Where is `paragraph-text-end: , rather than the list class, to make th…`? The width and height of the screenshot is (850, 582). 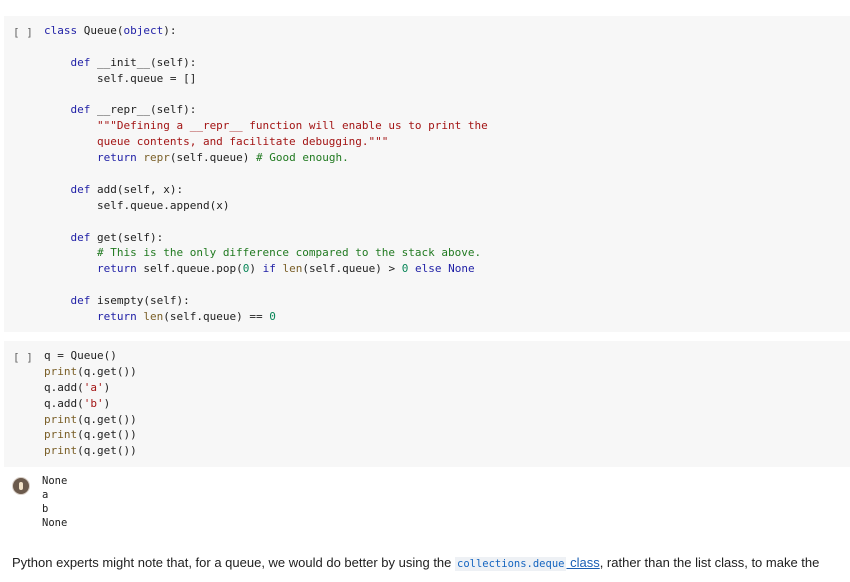 paragraph-text-end: , rather than the list class, to make th… is located at coordinates (709, 562).